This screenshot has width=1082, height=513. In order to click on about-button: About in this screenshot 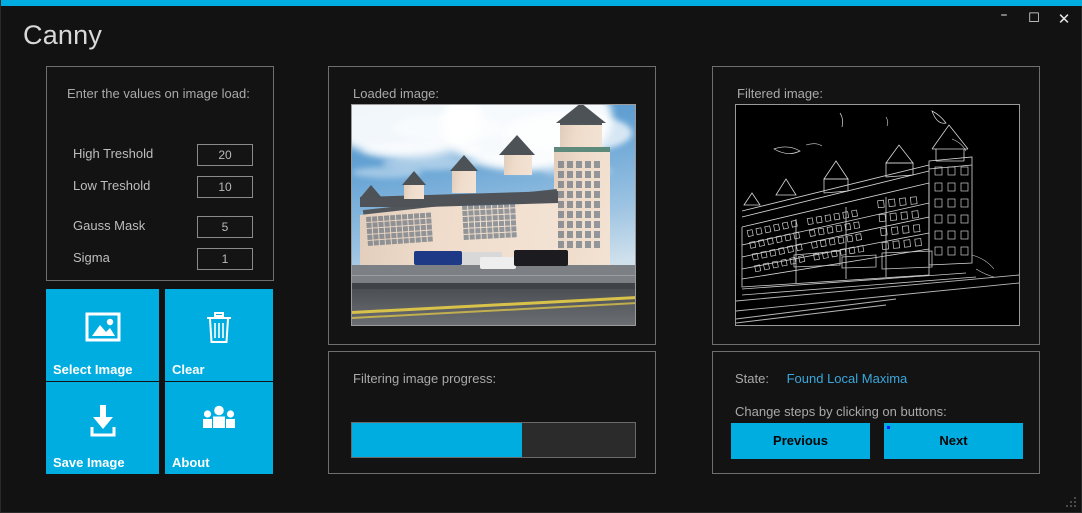, I will do `click(219, 428)`.